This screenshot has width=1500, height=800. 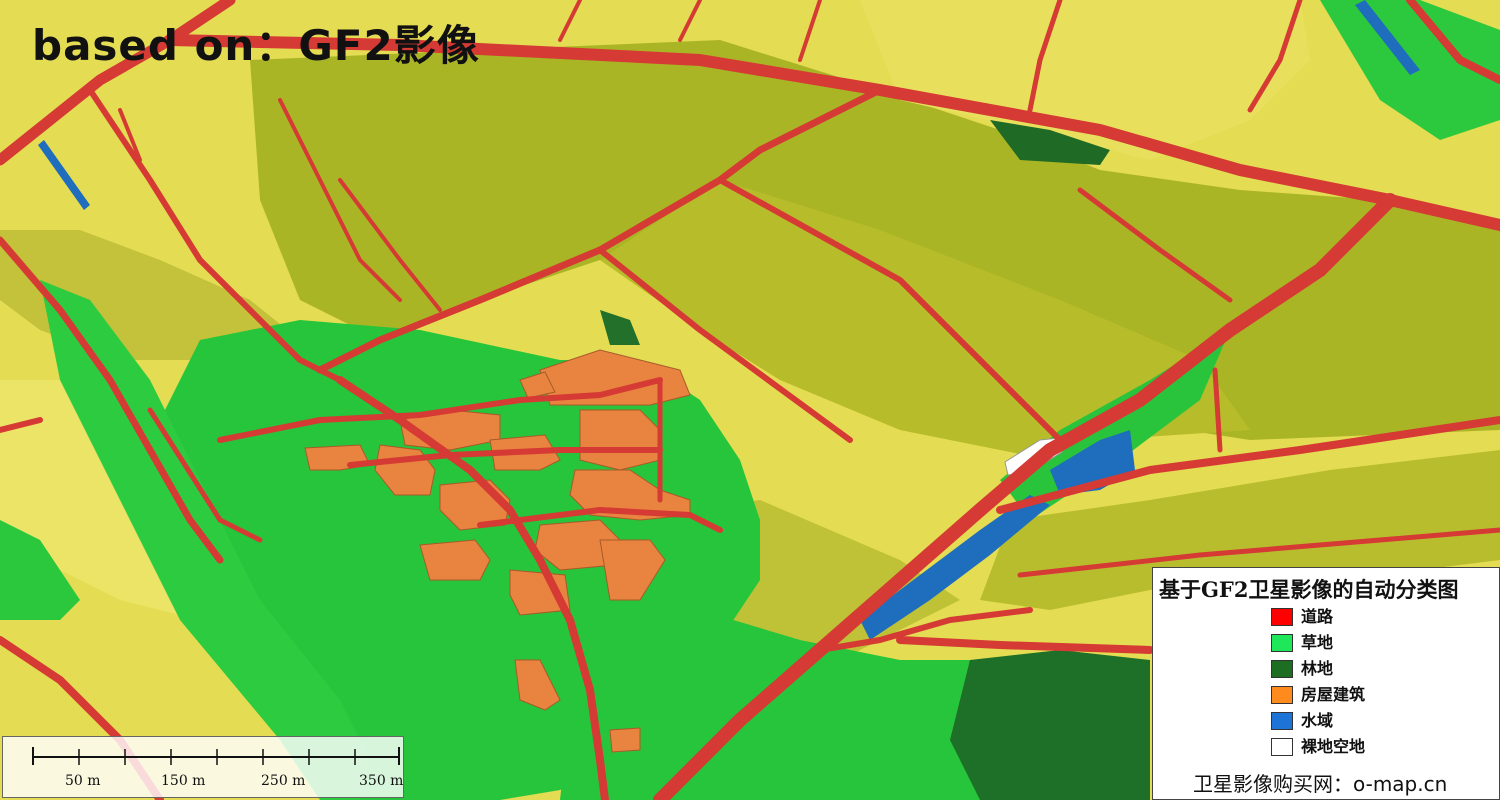 What do you see at coordinates (1282, 695) in the screenshot?
I see `legend-swatch-building` at bounding box center [1282, 695].